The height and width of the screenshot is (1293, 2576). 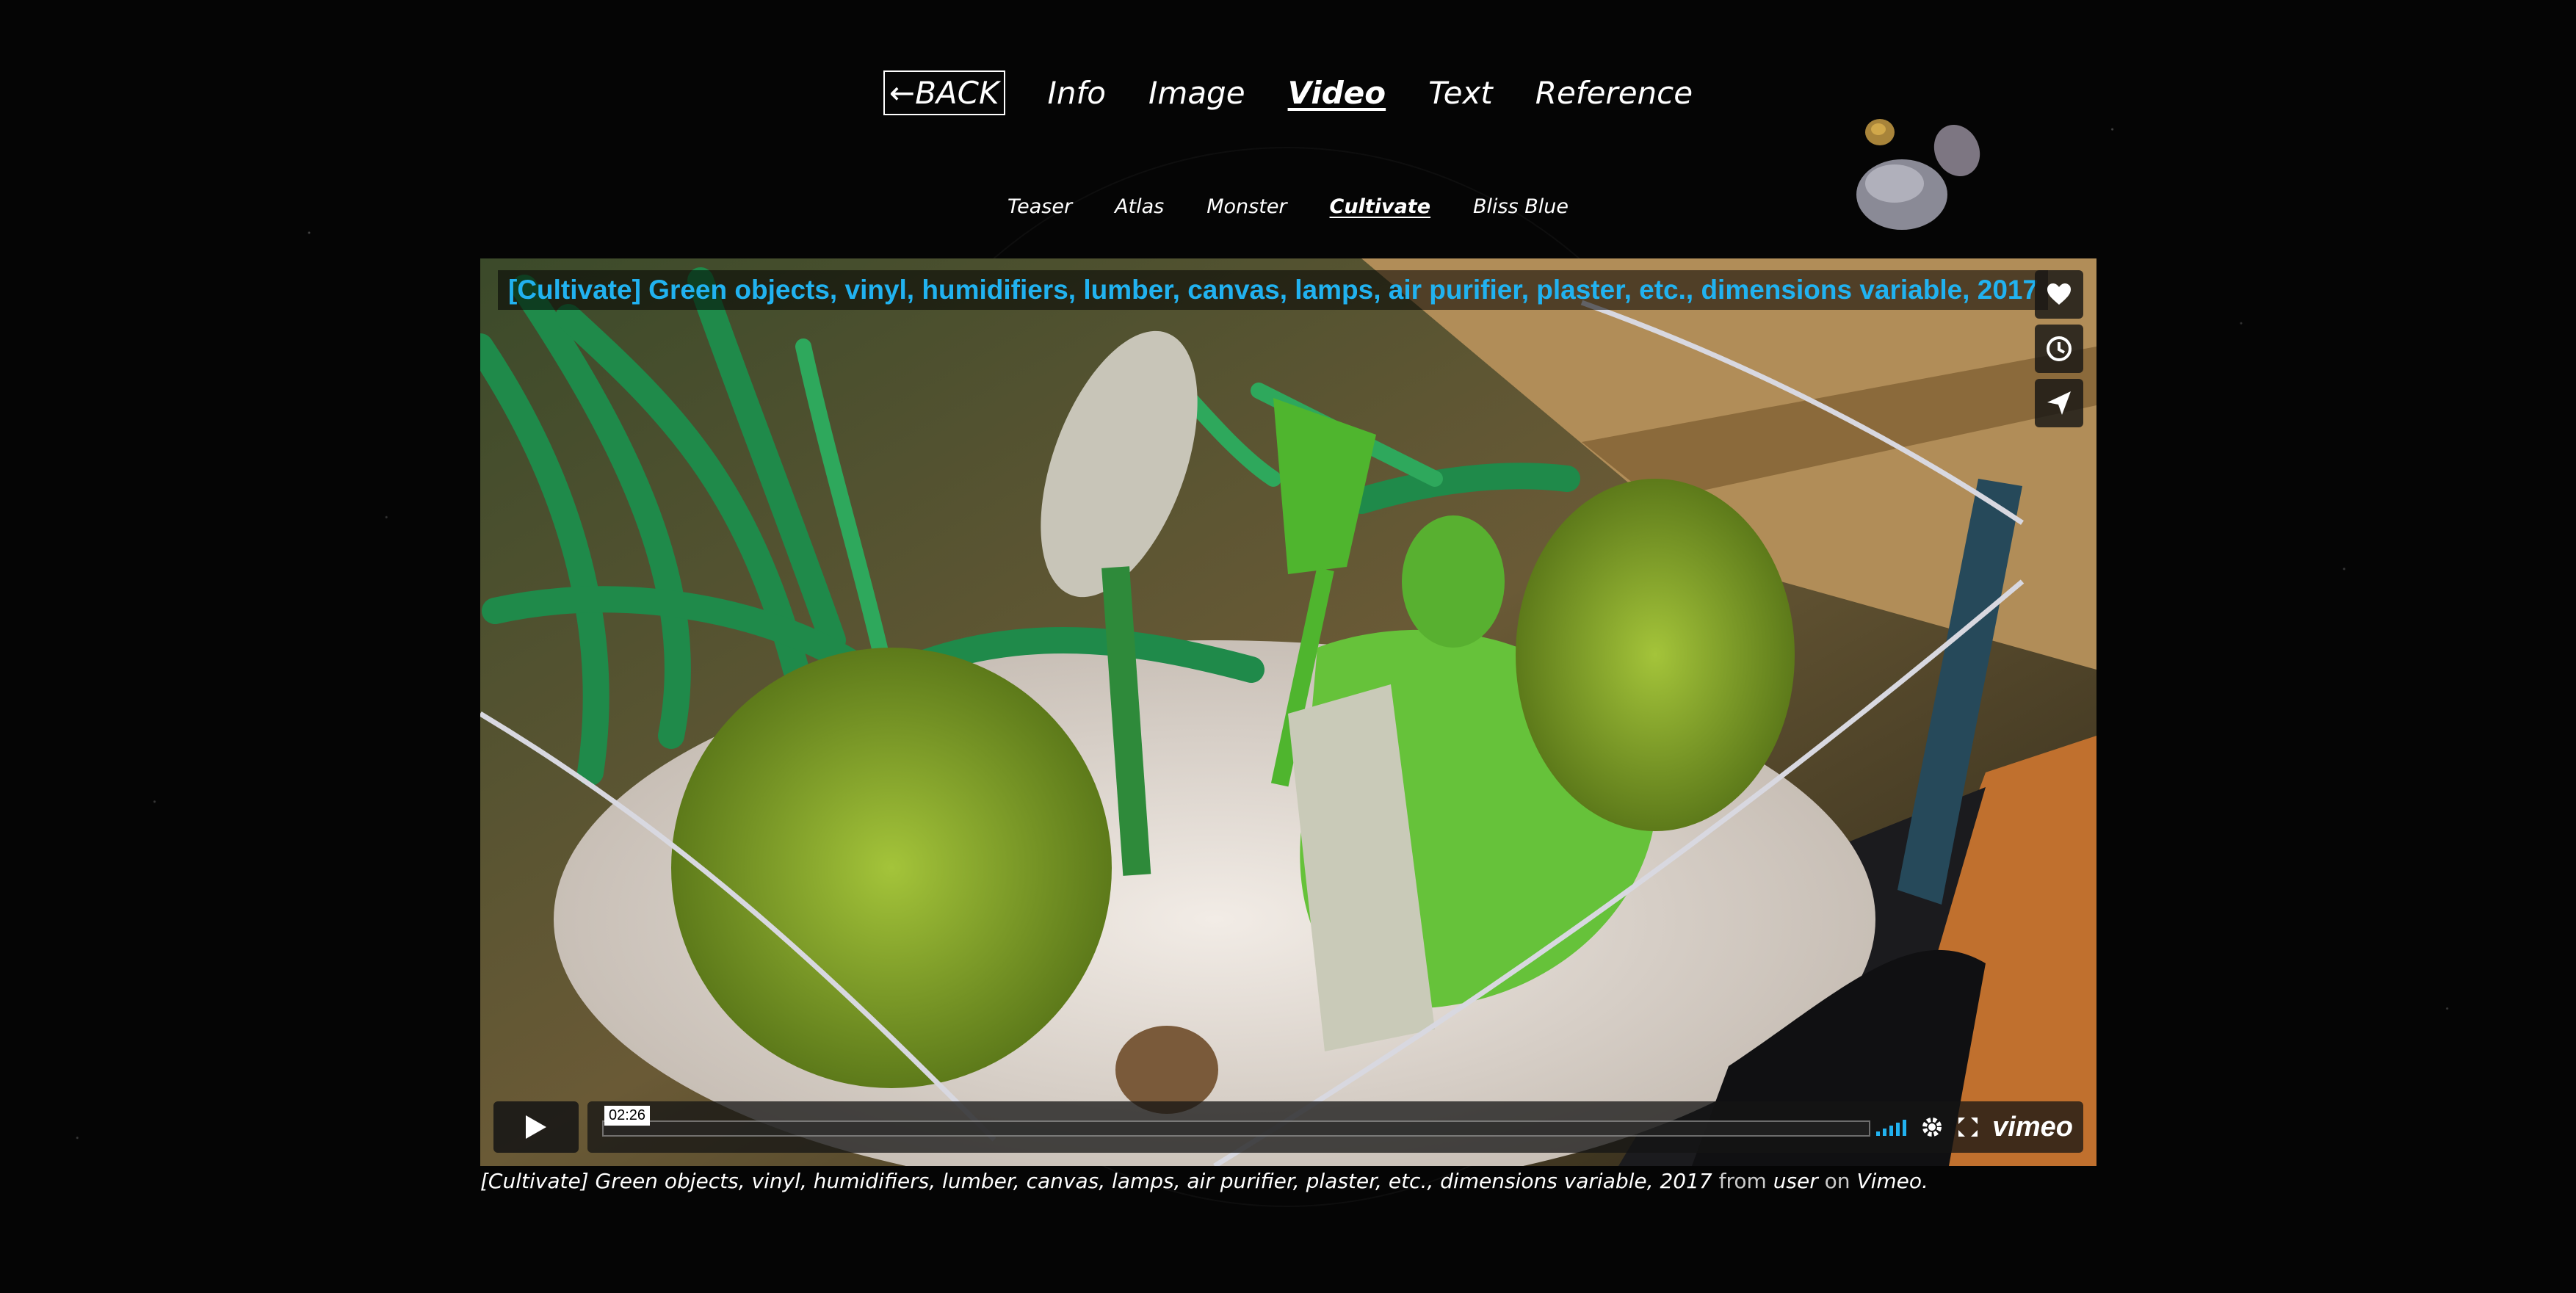 I want to click on player-side-buttons, so click(x=2059, y=348).